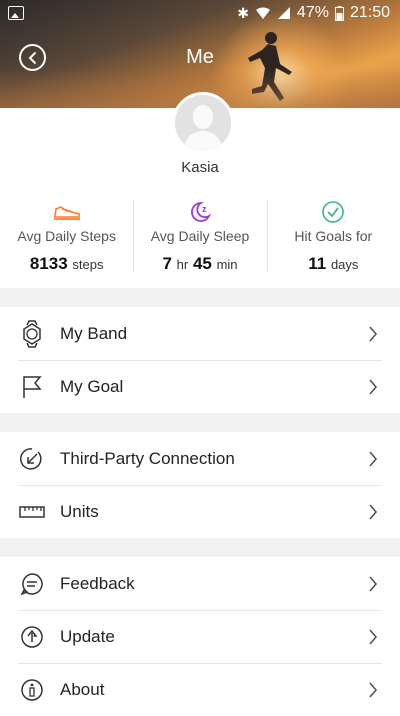 The height and width of the screenshot is (716, 400). What do you see at coordinates (31, 458) in the screenshot?
I see `link-arrow-icon` at bounding box center [31, 458].